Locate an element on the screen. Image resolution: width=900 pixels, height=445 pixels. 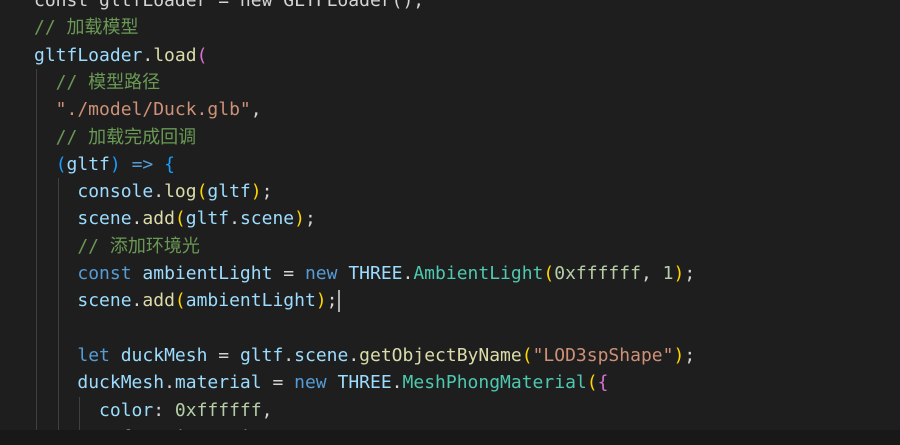
code-token: color is located at coordinates (126, 410).